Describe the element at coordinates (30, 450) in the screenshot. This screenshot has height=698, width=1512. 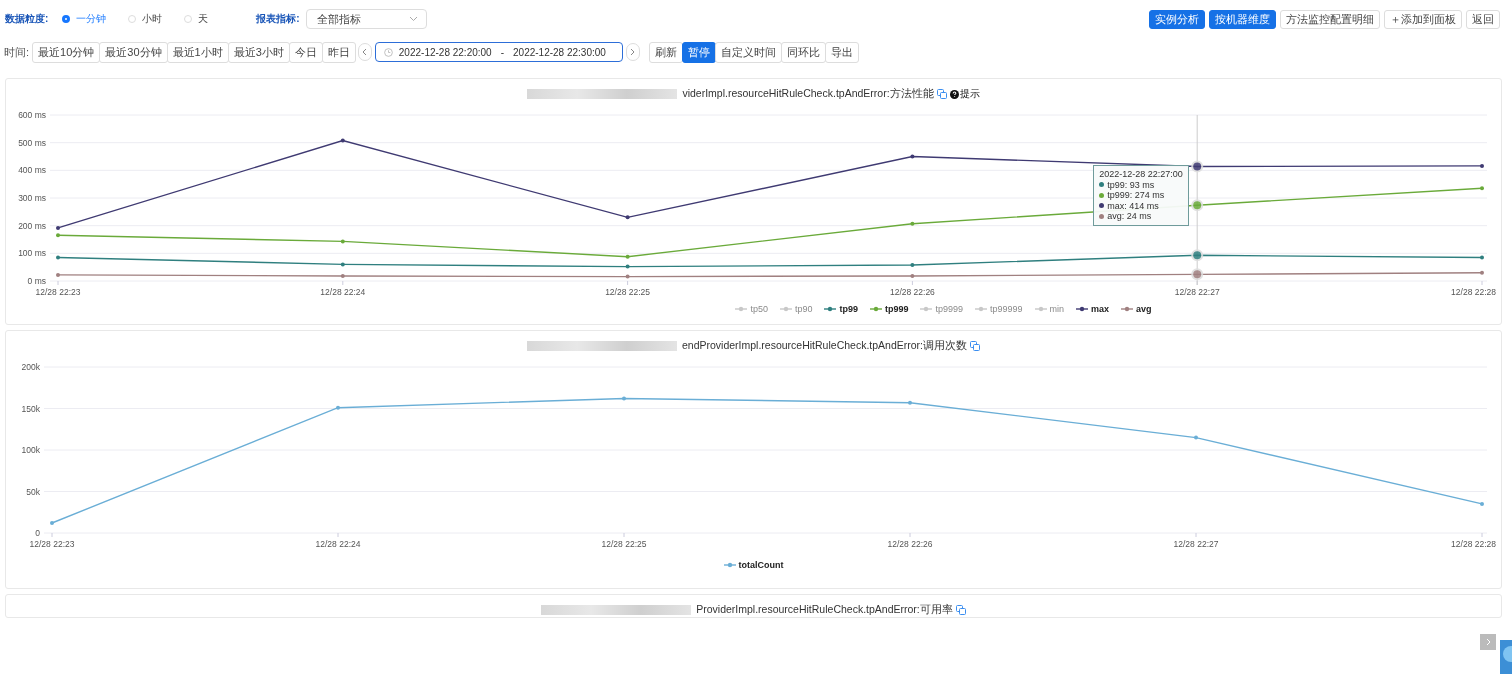
I see `y-tick-label: 100k` at that location.